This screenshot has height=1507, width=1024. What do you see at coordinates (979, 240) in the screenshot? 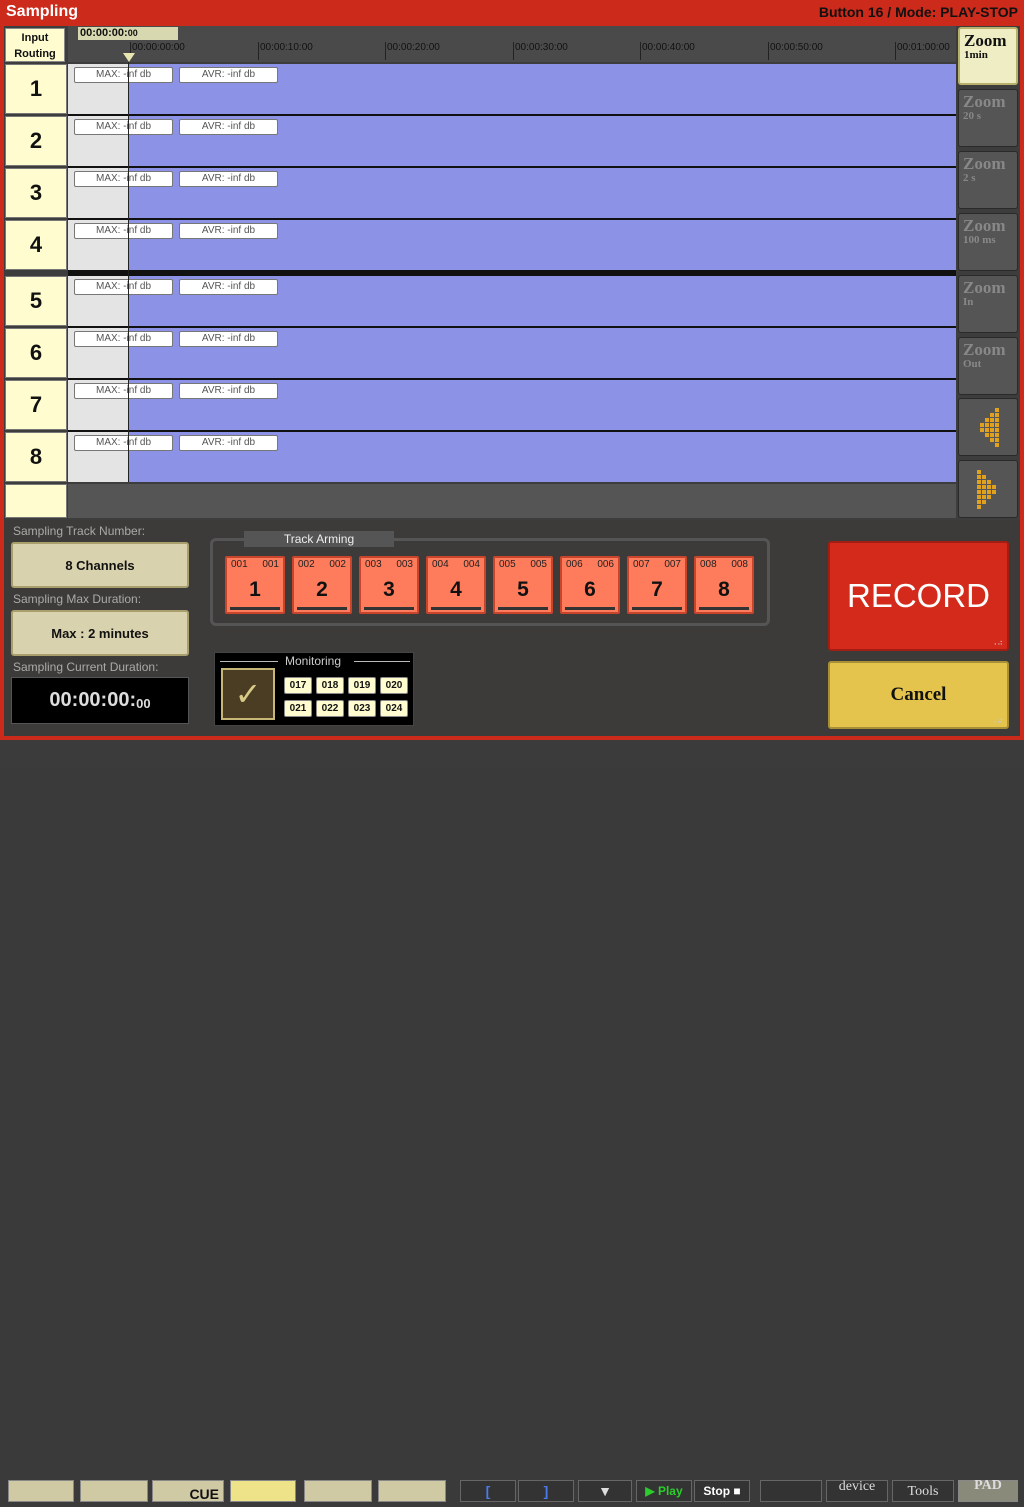
I see `zoom-subtitle: 100 ms` at bounding box center [979, 240].